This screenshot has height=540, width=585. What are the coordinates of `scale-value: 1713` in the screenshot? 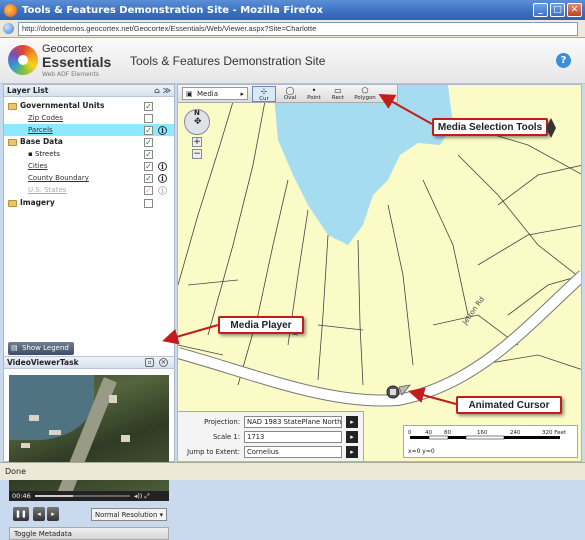 It's located at (256, 437).